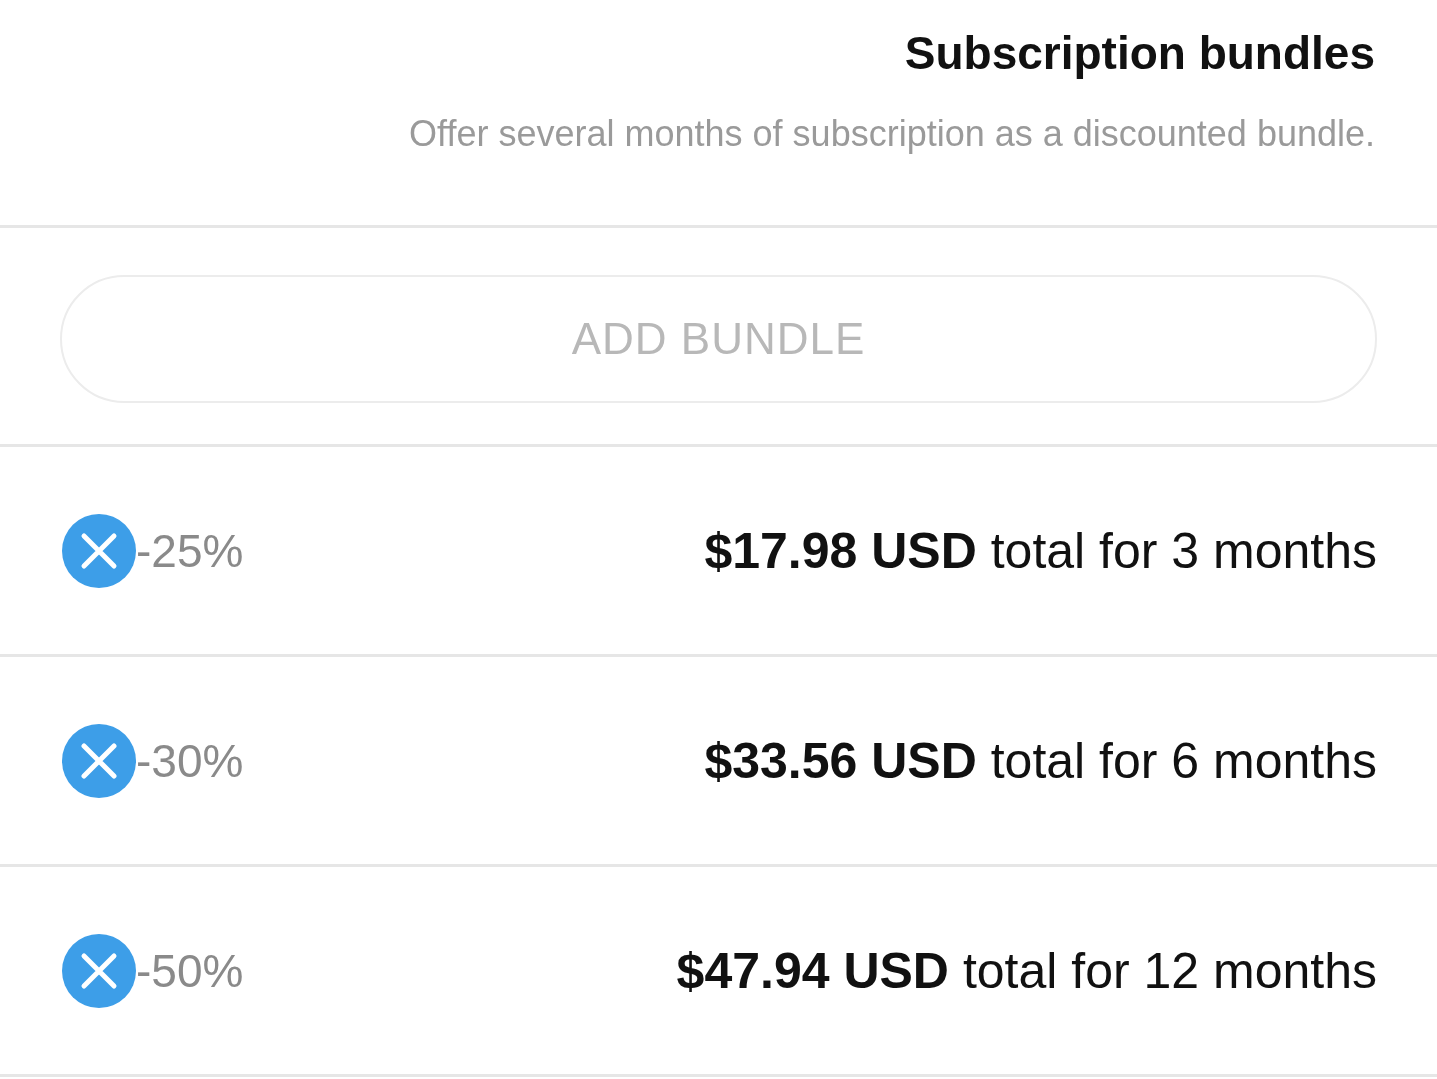  What do you see at coordinates (1040, 550) in the screenshot?
I see `bundle-price: $17.98 USD total for 3 months` at bounding box center [1040, 550].